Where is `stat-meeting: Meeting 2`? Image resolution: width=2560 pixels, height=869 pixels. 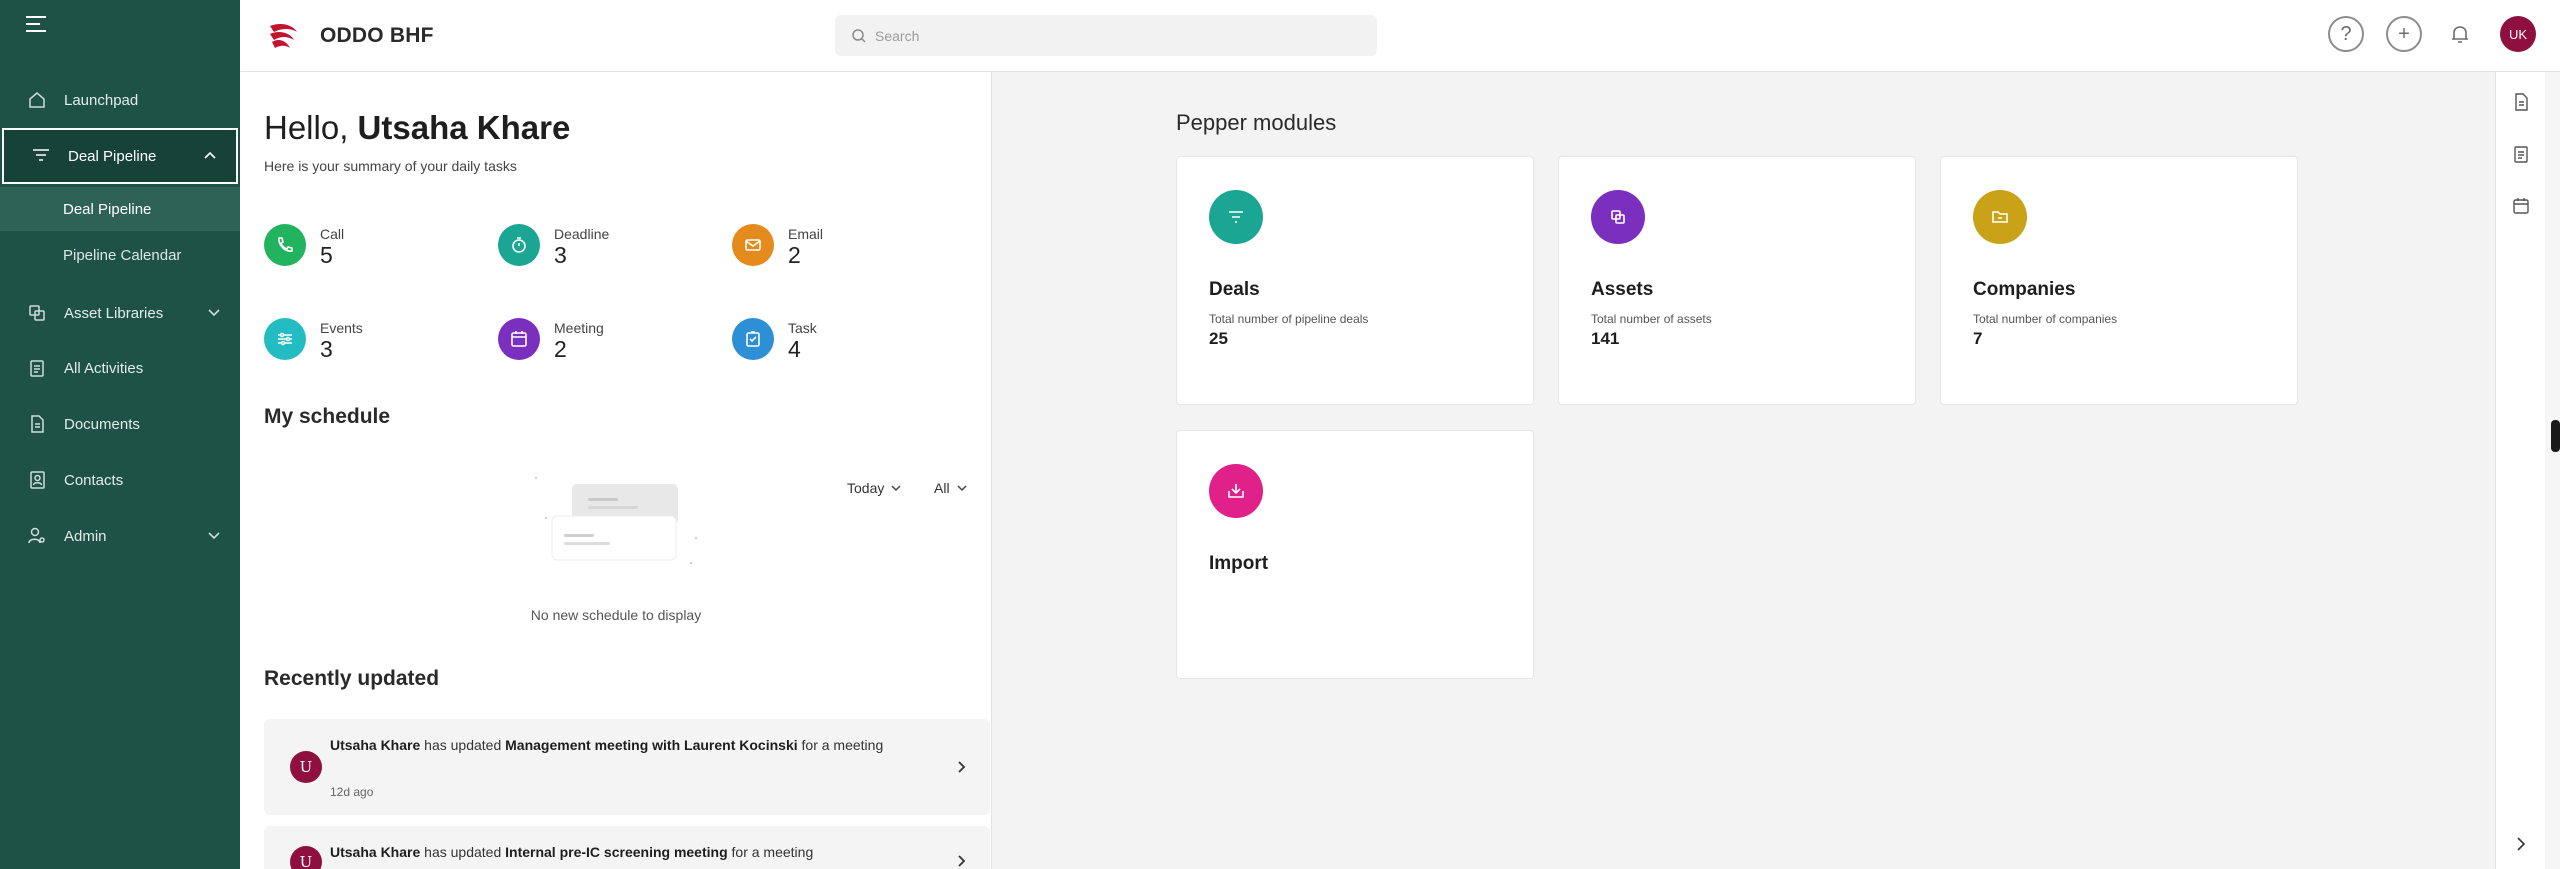 stat-meeting: Meeting 2 is located at coordinates (598, 343).